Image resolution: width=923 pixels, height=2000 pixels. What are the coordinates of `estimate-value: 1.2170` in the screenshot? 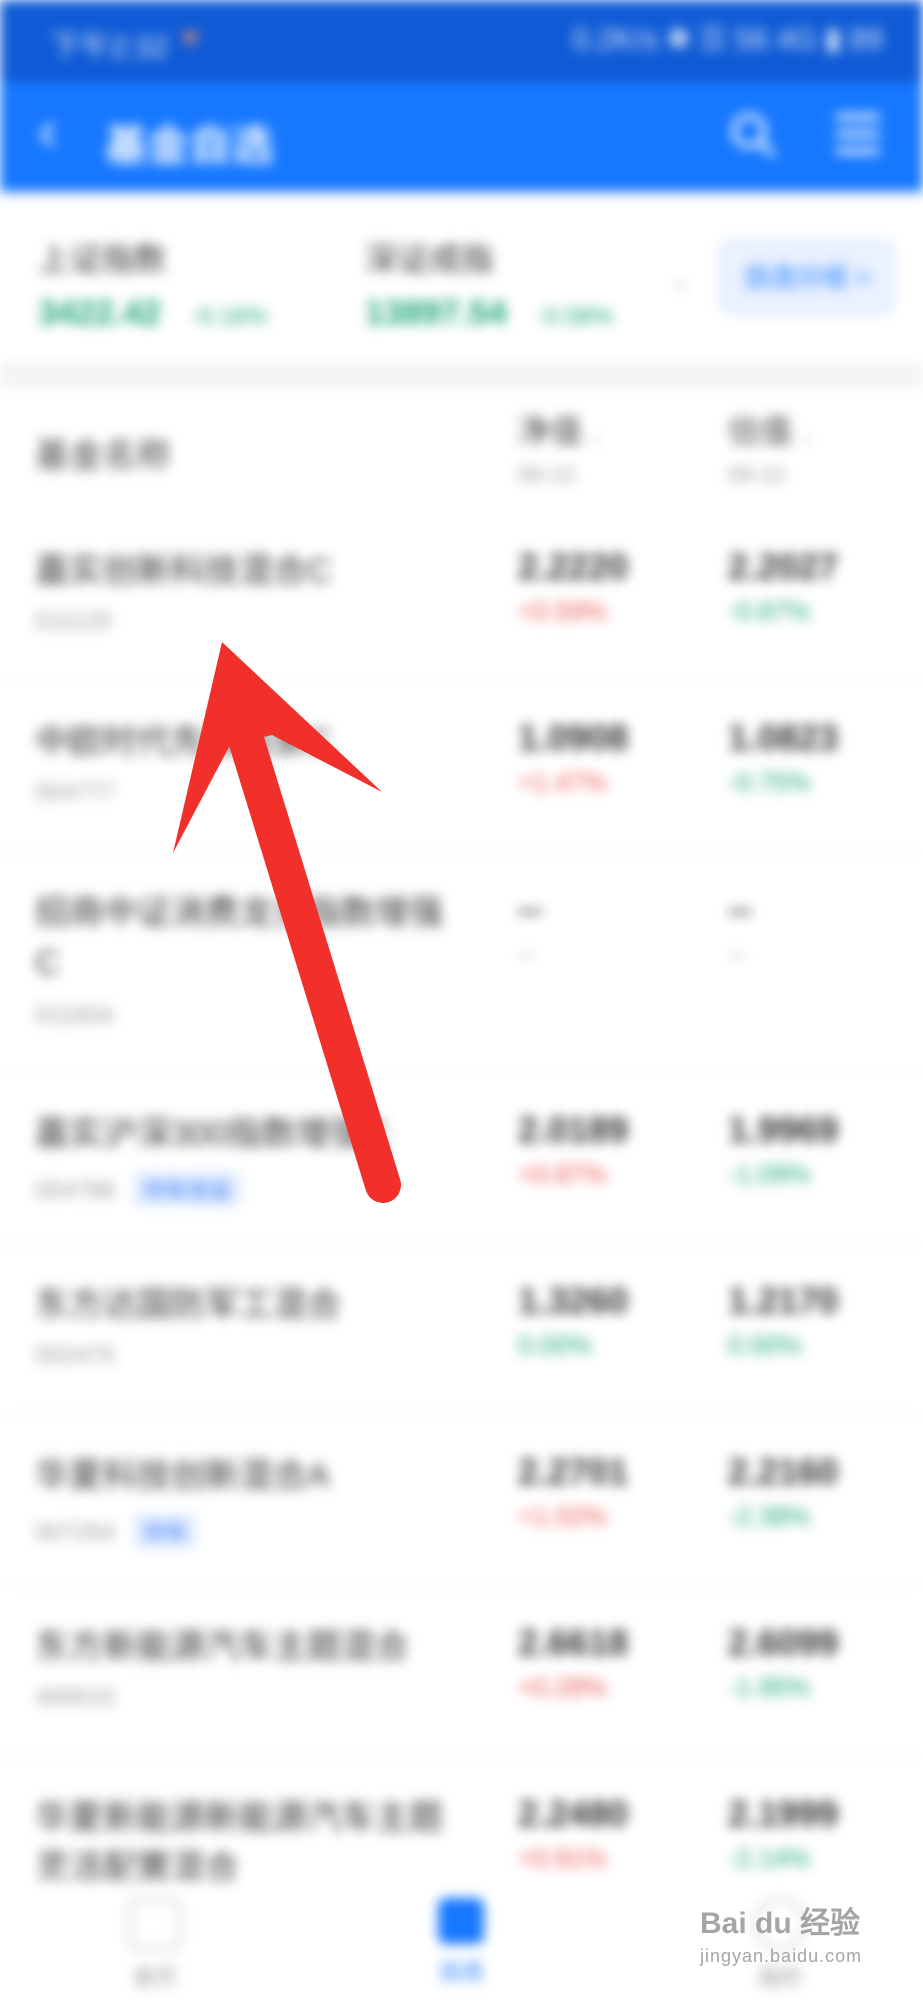 It's located at (783, 1300).